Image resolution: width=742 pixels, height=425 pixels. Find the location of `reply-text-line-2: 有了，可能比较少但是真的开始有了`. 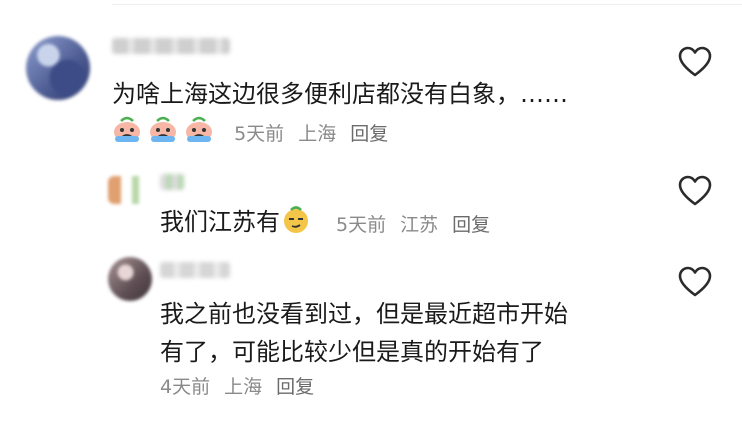

reply-text-line-2: 有了，可能比较少但是真的开始有了 is located at coordinates (352, 352).